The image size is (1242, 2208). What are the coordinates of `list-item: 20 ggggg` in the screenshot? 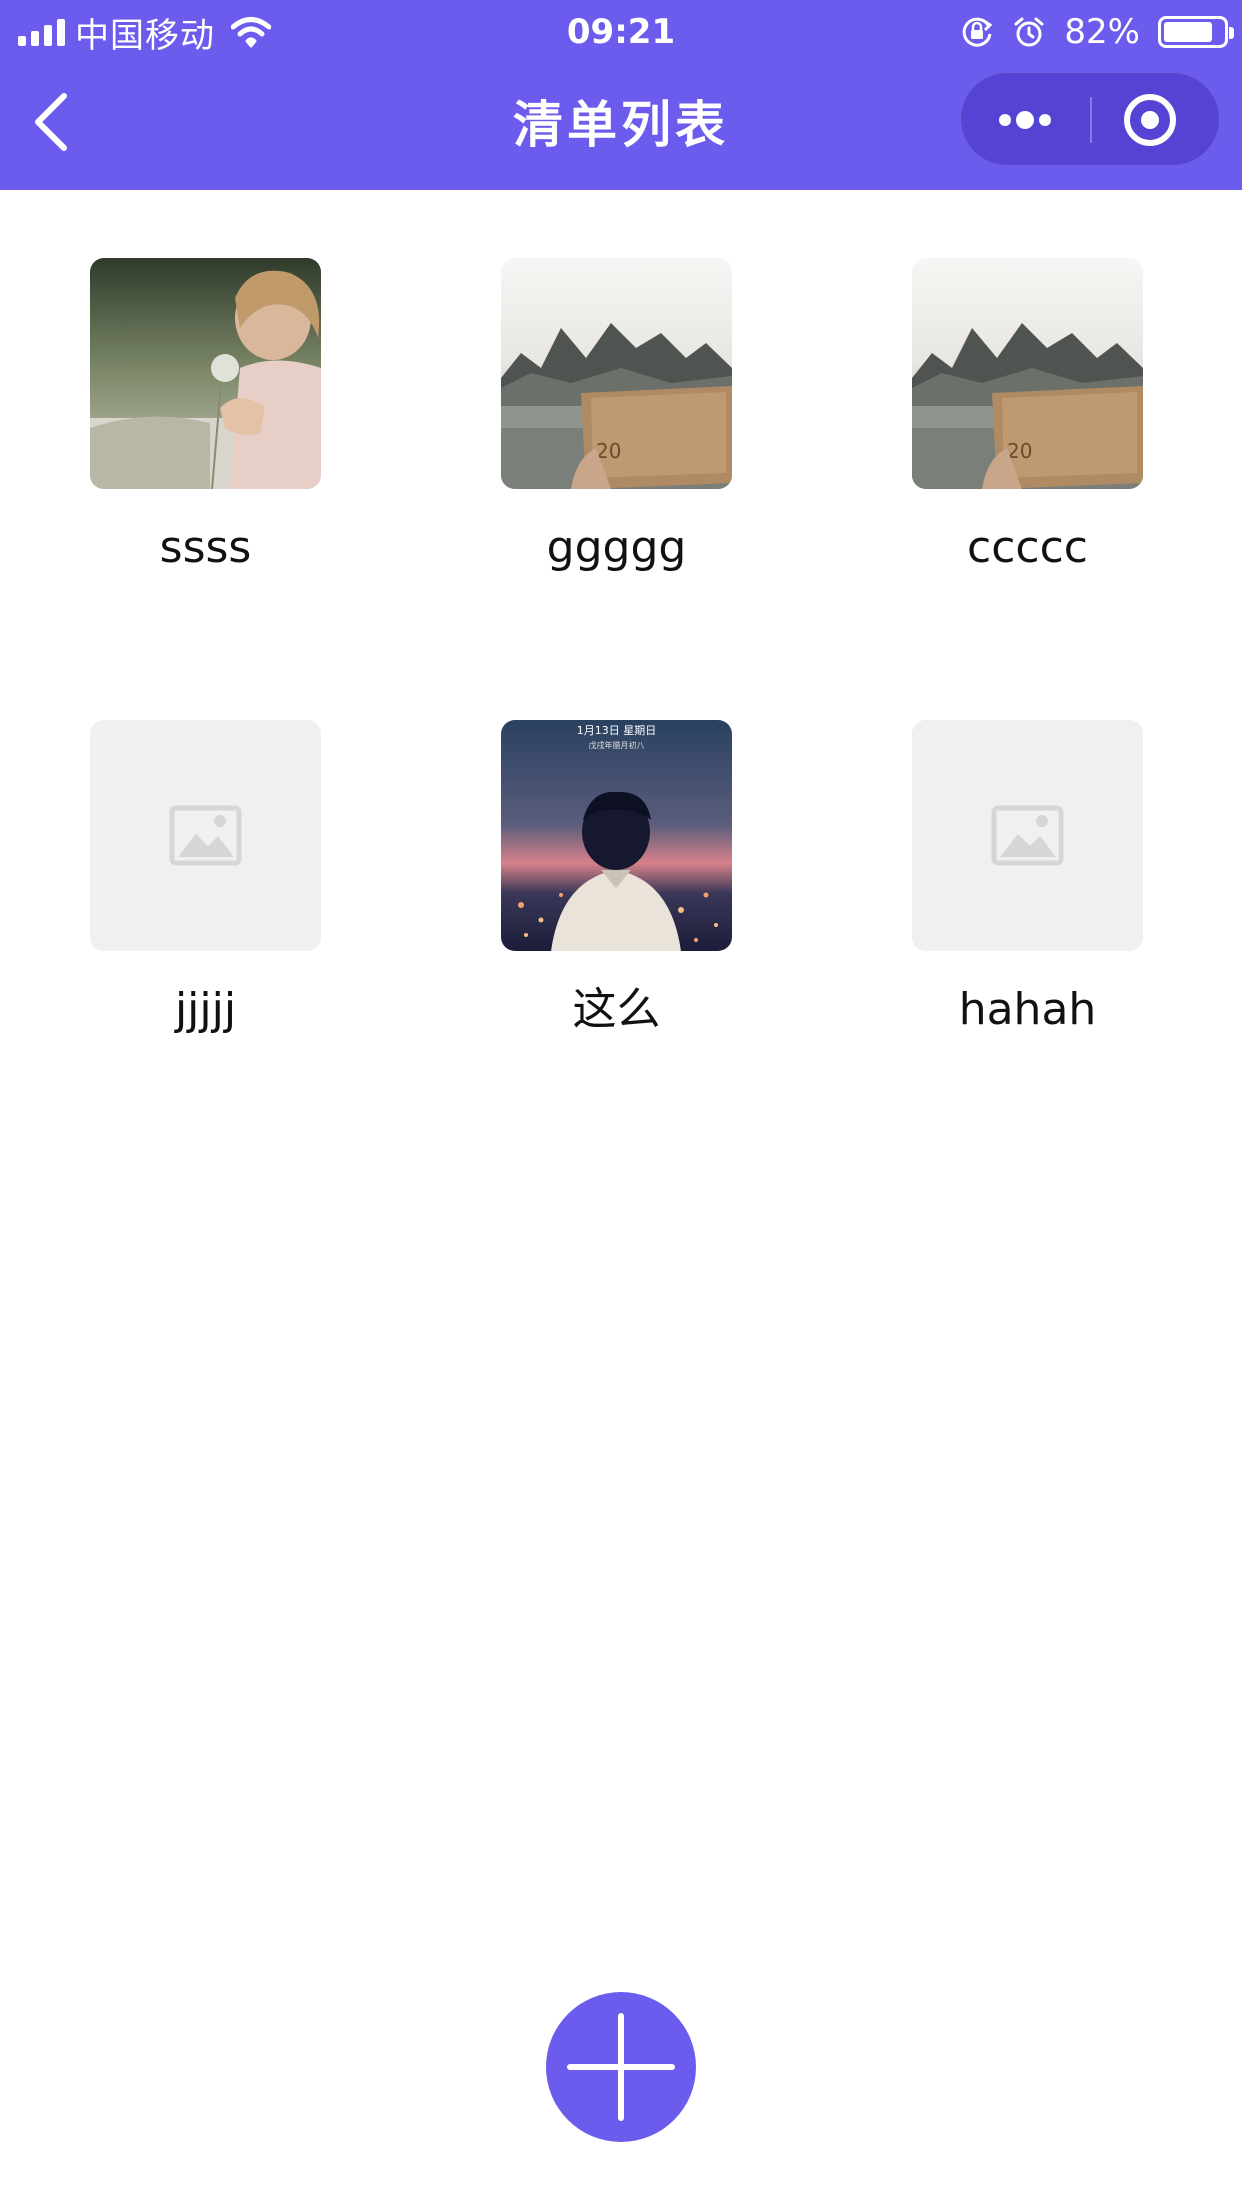 It's located at (591, 438).